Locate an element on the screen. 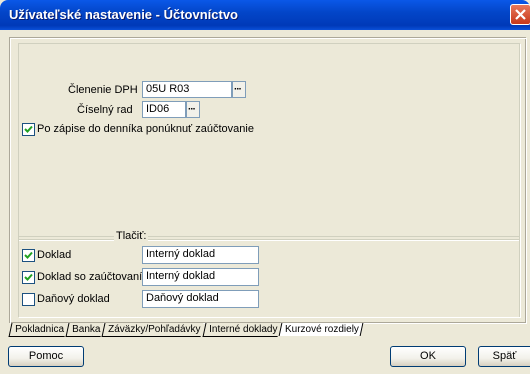  title-bar: Užívateľské nastavenie - Účtovníctvo is located at coordinates (265, 15).